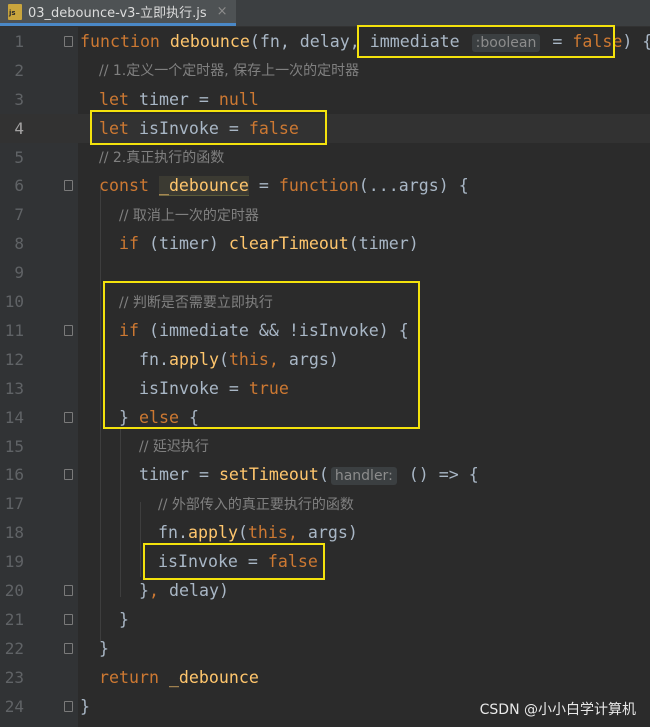 The width and height of the screenshot is (650, 727). I want to click on line-number: 13, so click(14, 388).